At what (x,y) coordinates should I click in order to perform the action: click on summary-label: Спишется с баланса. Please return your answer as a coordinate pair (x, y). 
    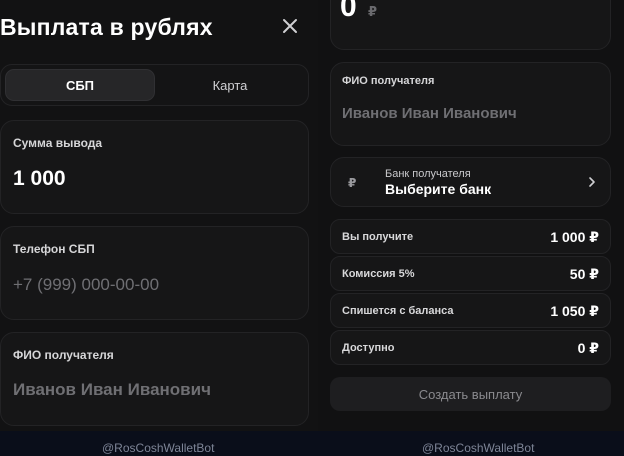
    Looking at the image, I should click on (398, 311).